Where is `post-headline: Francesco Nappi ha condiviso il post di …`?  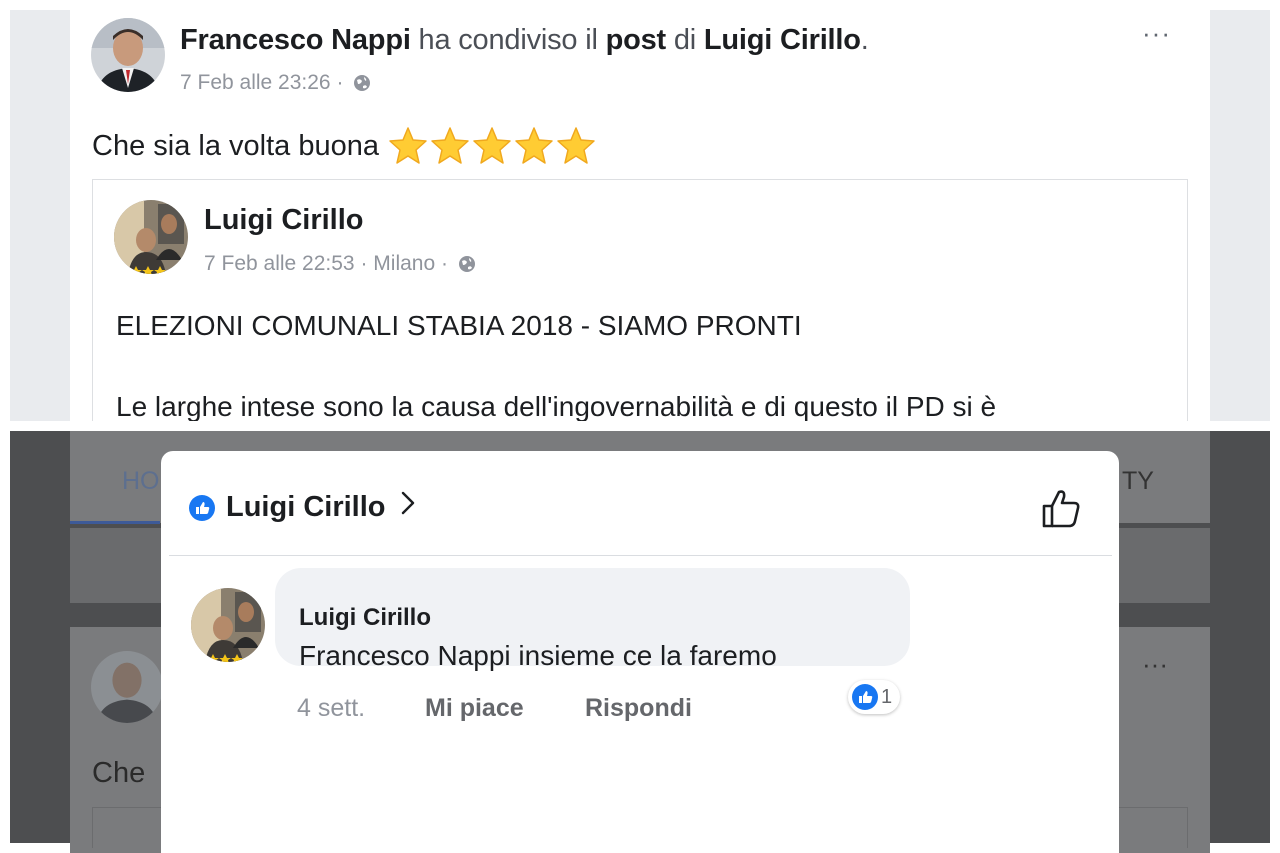
post-headline: Francesco Nappi ha condiviso il post di … is located at coordinates (524, 40).